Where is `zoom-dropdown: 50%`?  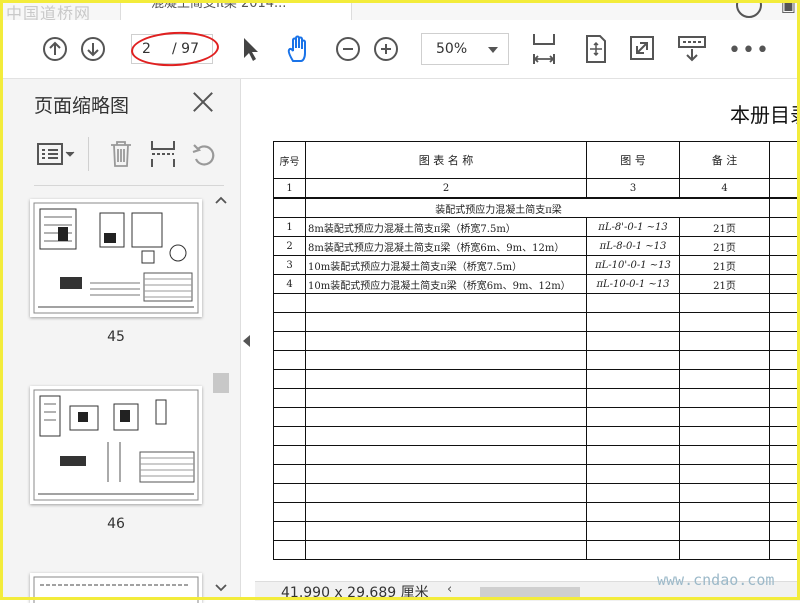 zoom-dropdown: 50% is located at coordinates (465, 49).